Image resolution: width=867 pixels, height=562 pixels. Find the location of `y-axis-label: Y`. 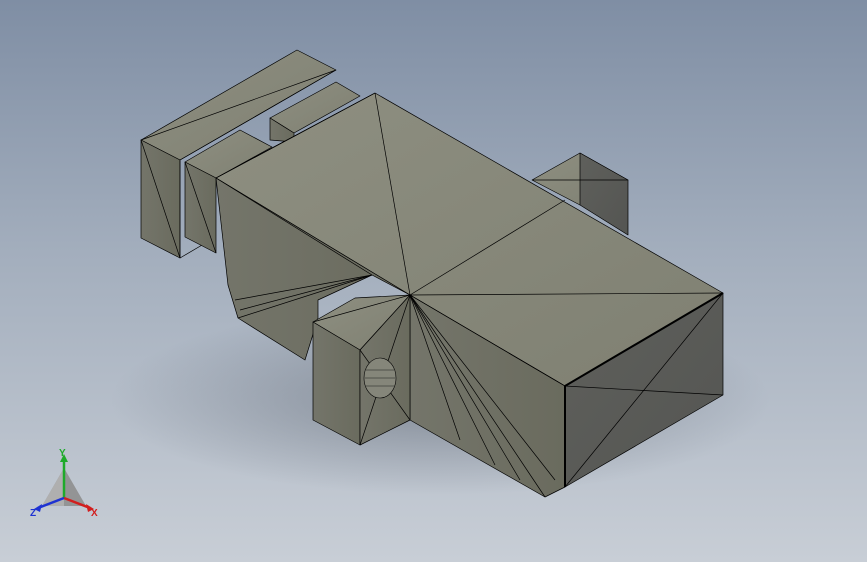

y-axis-label: Y is located at coordinates (62, 453).